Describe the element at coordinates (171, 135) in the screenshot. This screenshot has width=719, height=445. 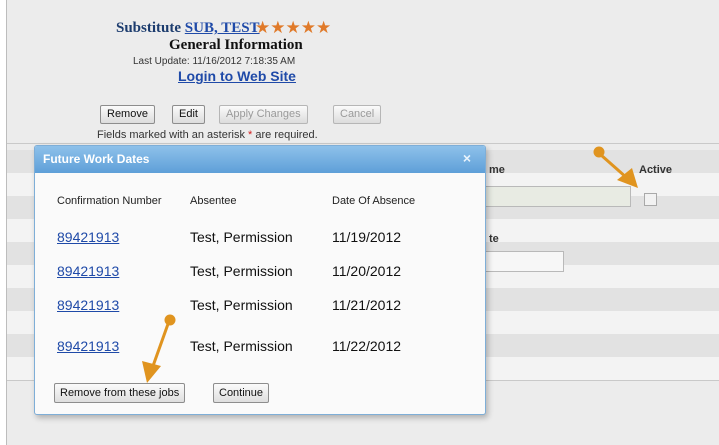
I see `required-prefix: Fields marked with an asterisk` at that location.